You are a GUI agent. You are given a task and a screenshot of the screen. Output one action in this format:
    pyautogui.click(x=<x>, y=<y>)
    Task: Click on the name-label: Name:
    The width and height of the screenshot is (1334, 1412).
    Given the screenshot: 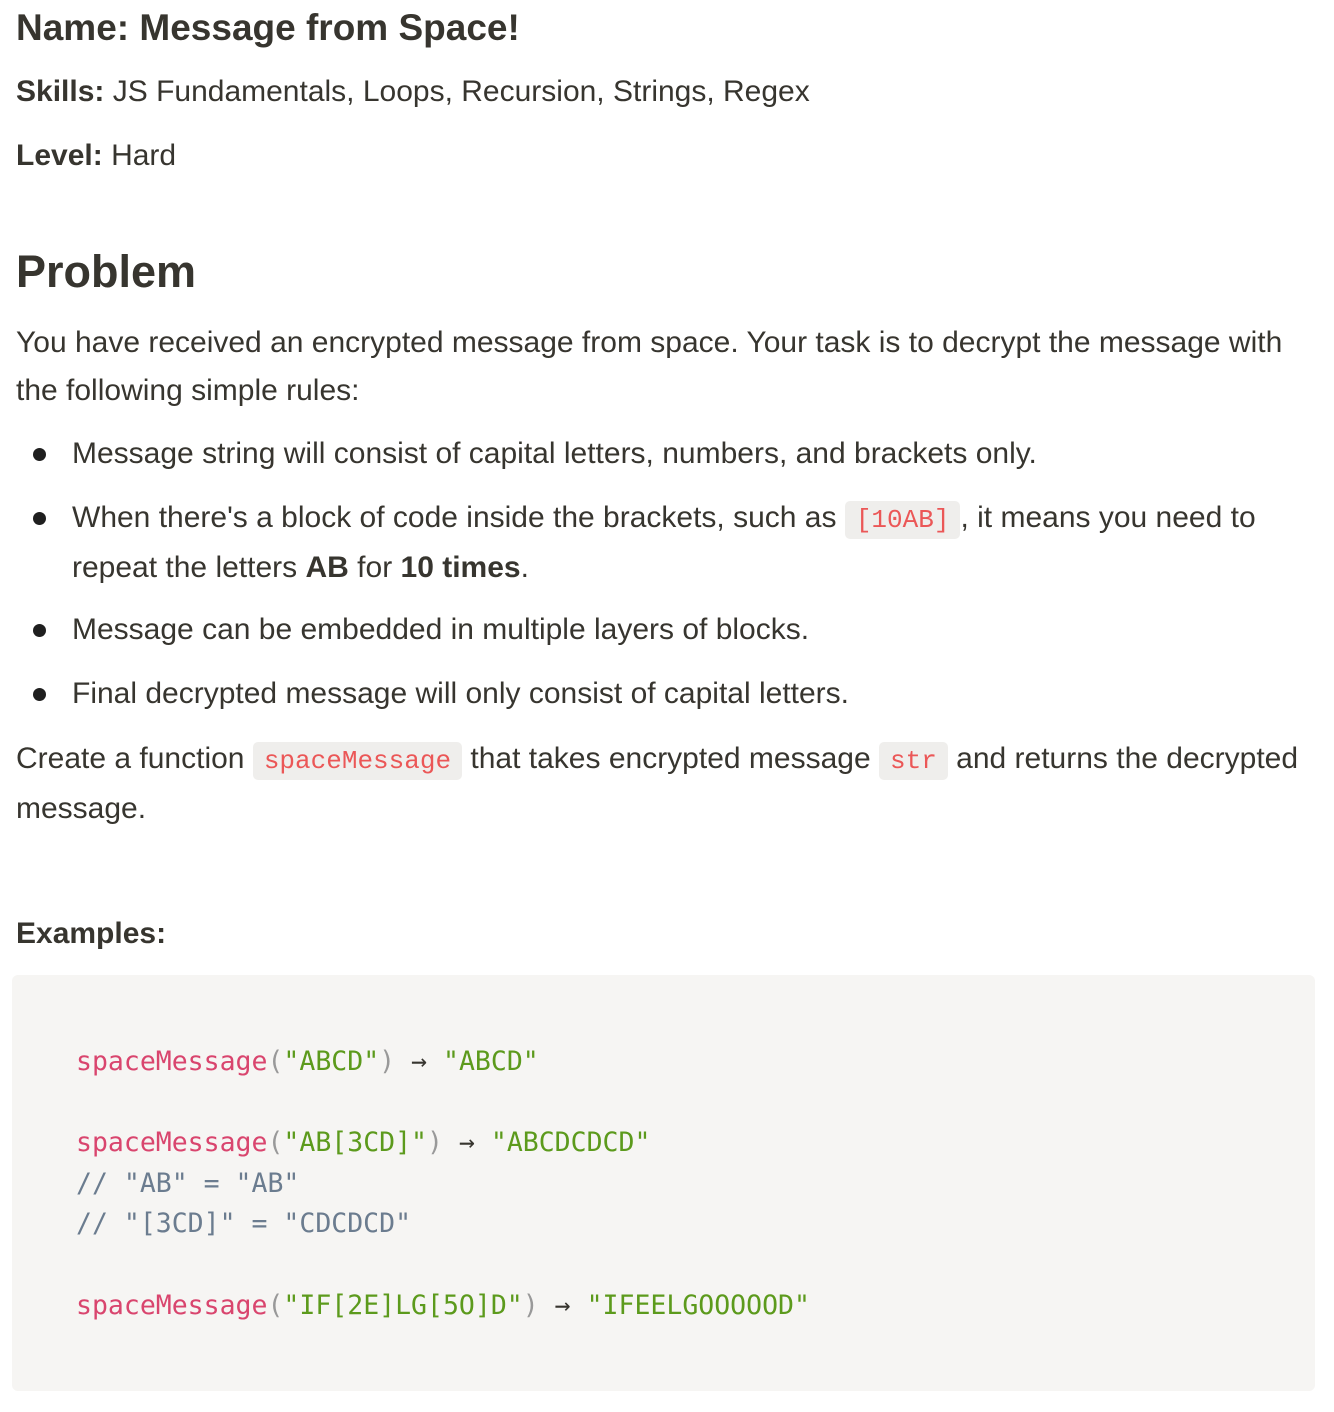 What is the action you would take?
    pyautogui.click(x=73, y=27)
    